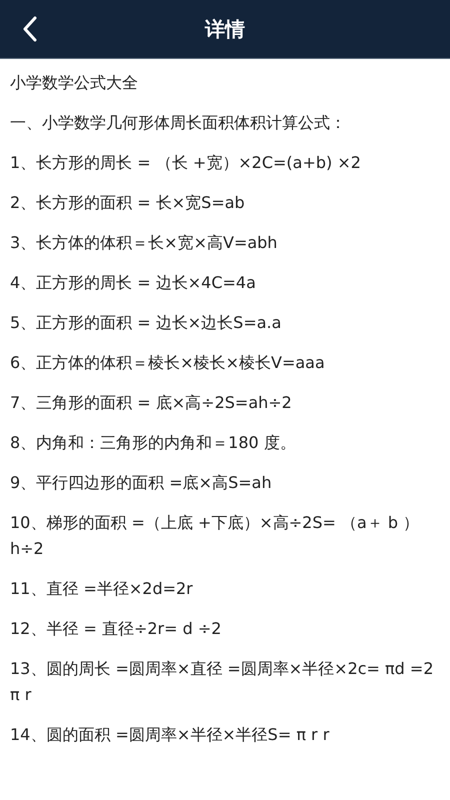  I want to click on formula-text: 1、长方形的周长 = （长 +宽）×2C=(a+b) ×2, so click(186, 163).